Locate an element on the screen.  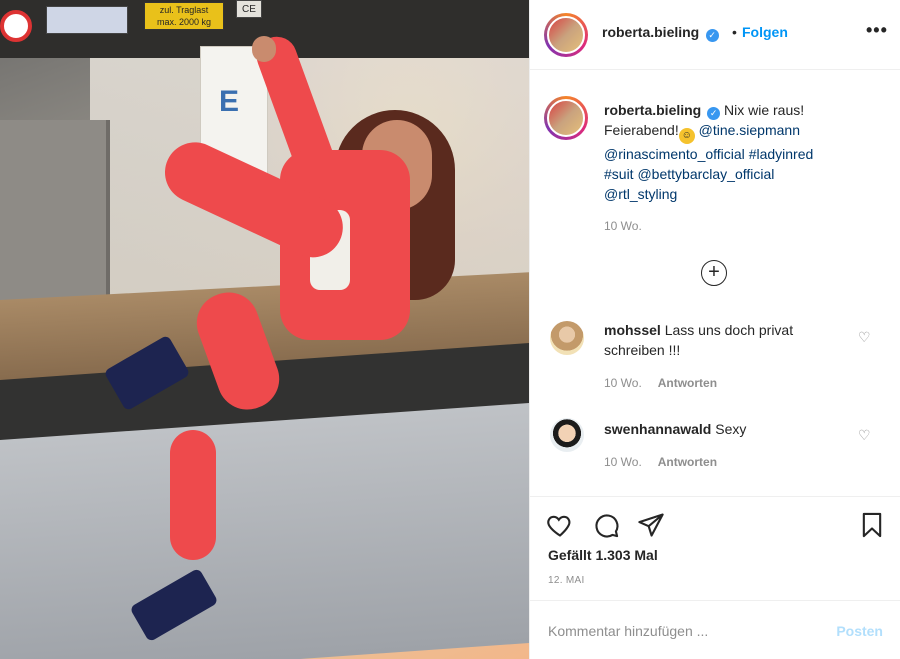
header-user: roberta.bieling ✓ is located at coordinates (660, 33).